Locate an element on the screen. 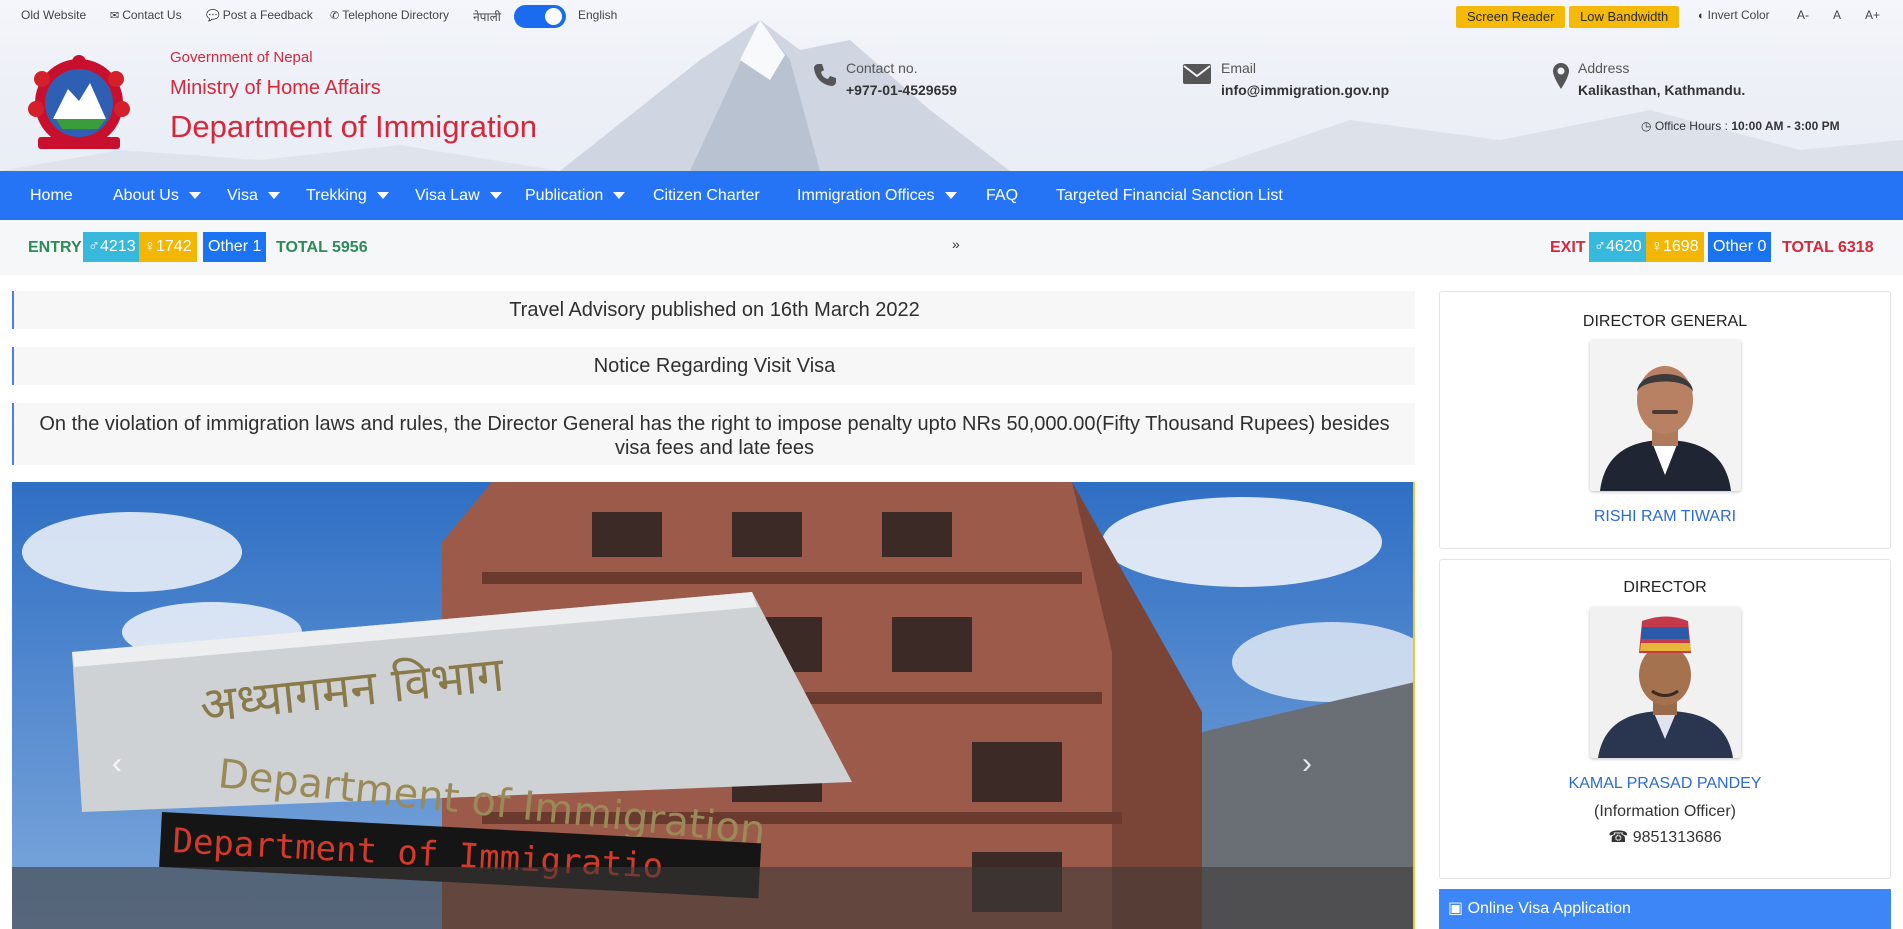 This screenshot has width=1903, height=929. nav-immigration-offices-label: Immigration Offices is located at coordinates (866, 195).